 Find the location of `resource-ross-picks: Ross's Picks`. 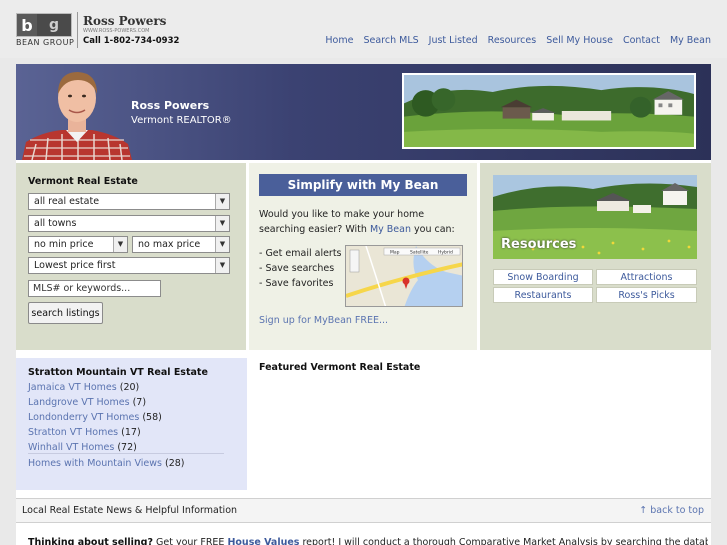

resource-ross-picks: Ross's Picks is located at coordinates (646, 295).